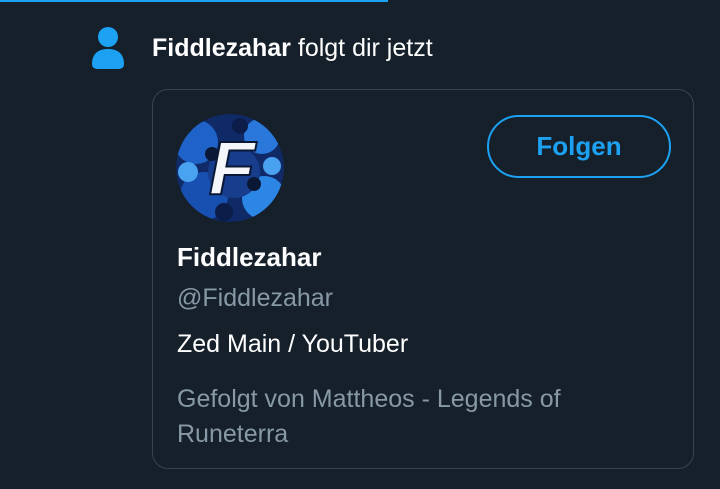  I want to click on notification-text: Fiddlezahar folgt dir jetzt, so click(292, 48).